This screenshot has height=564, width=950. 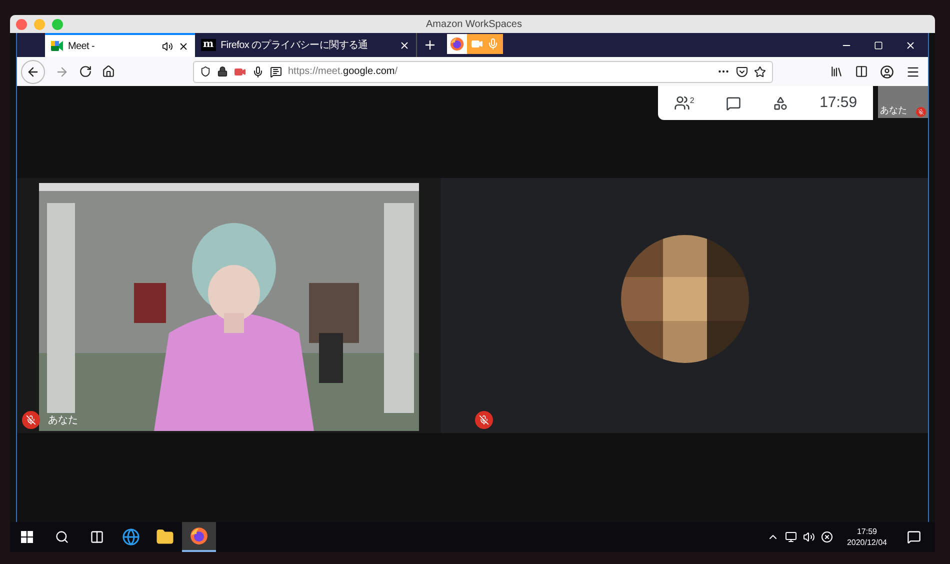 I want to click on address-field: https://meet.google.com/, so click(x=483, y=71).